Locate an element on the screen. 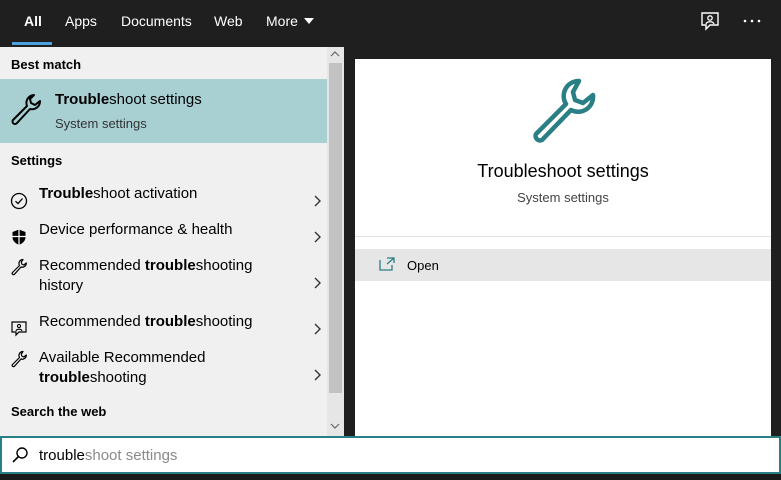 This screenshot has height=480, width=781. result-troubleshoot-activation: Troubleshoot activation is located at coordinates (163, 201).